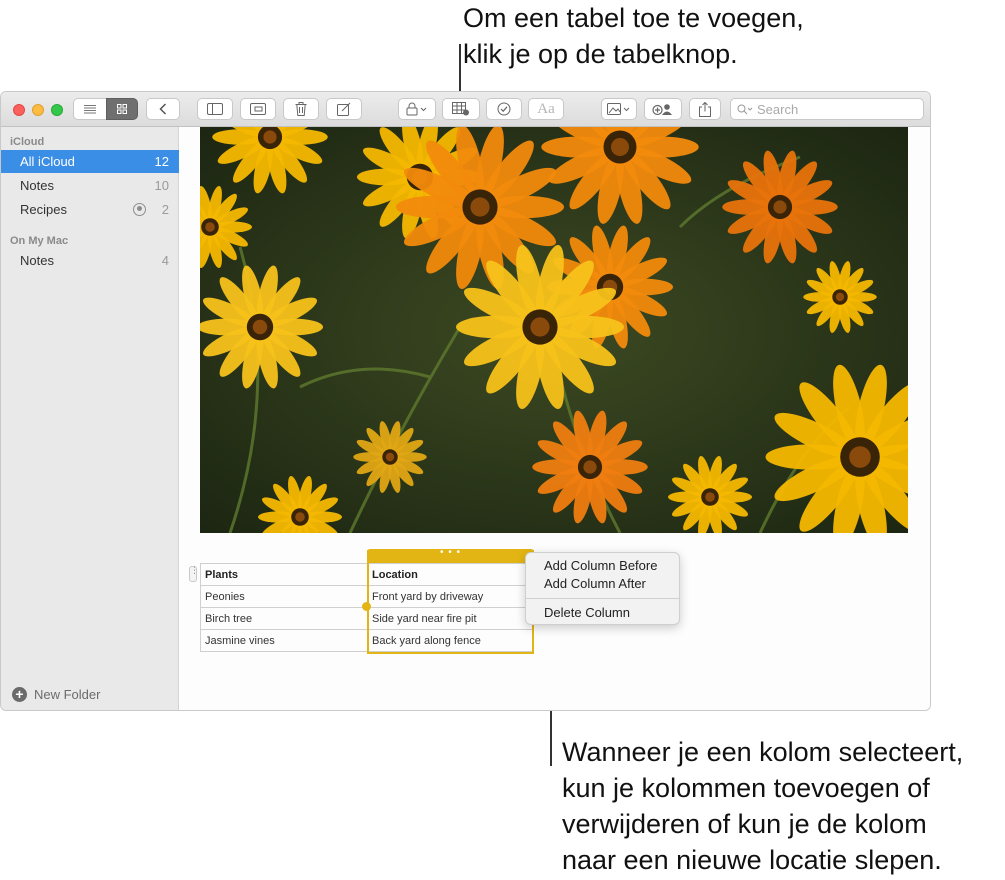 The width and height of the screenshot is (1005, 880). I want to click on sidebar-item-label: Recipes, so click(43, 209).